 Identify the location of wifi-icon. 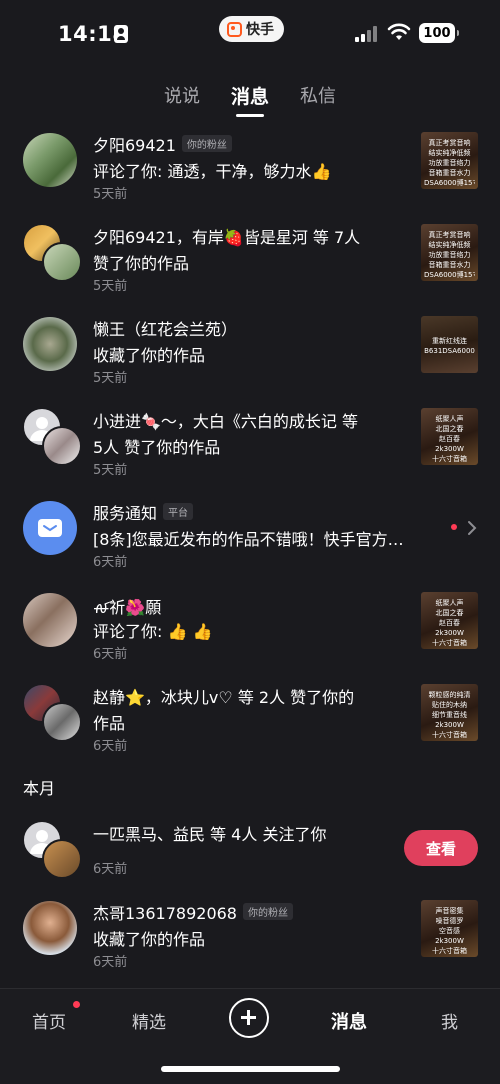
(399, 31).